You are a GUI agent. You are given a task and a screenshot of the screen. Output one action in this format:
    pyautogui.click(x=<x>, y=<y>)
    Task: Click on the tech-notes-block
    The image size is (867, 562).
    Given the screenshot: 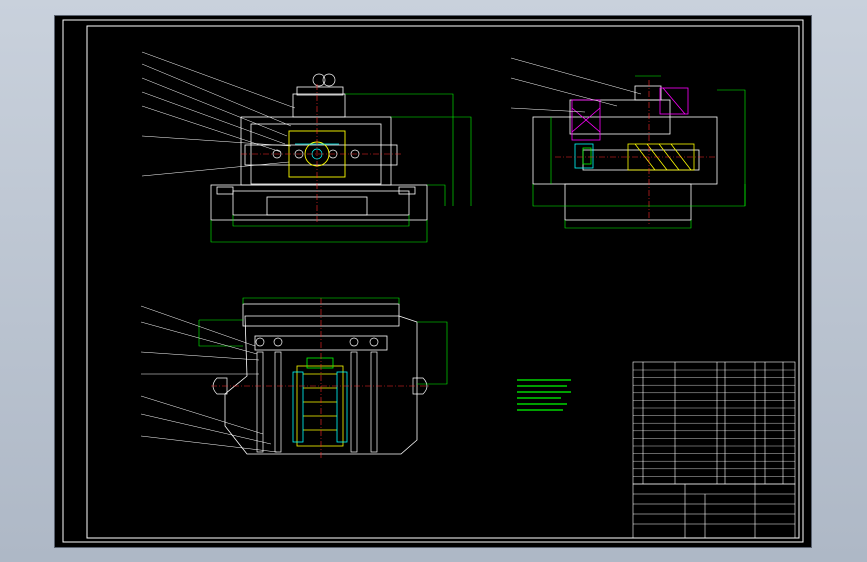 What is the action you would take?
    pyautogui.click(x=544, y=395)
    